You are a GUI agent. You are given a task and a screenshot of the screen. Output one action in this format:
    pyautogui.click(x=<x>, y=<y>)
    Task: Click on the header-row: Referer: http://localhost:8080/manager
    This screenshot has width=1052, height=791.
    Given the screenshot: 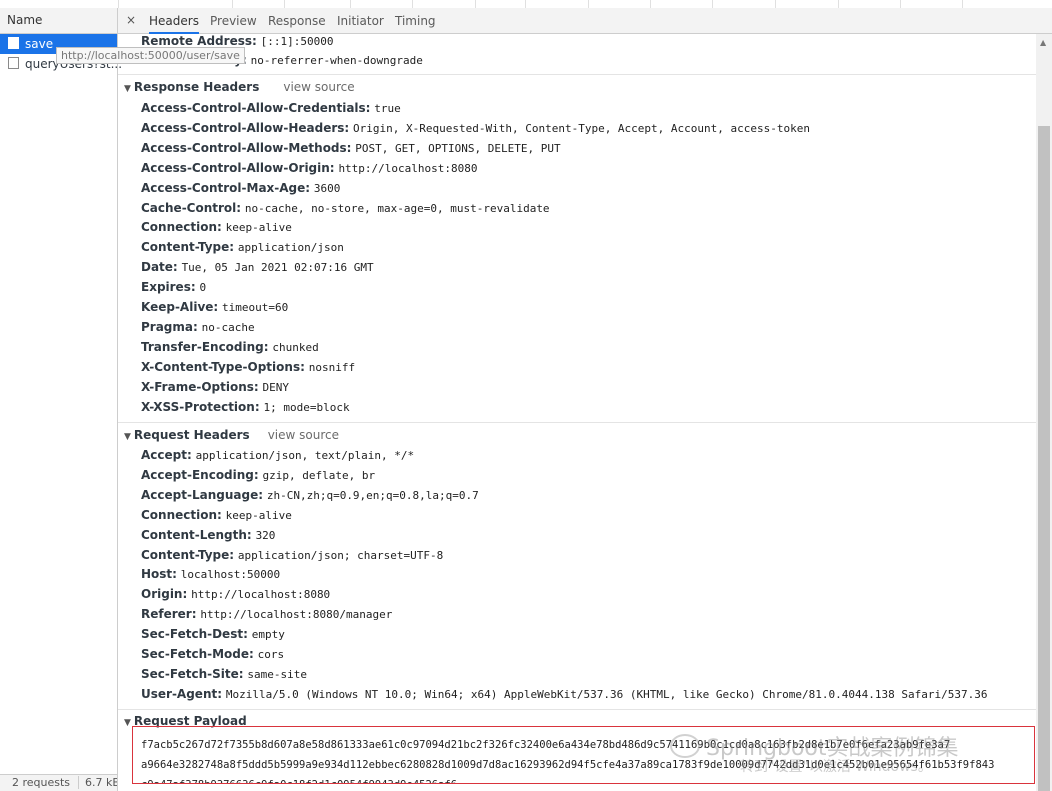 What is the action you would take?
    pyautogui.click(x=266, y=614)
    